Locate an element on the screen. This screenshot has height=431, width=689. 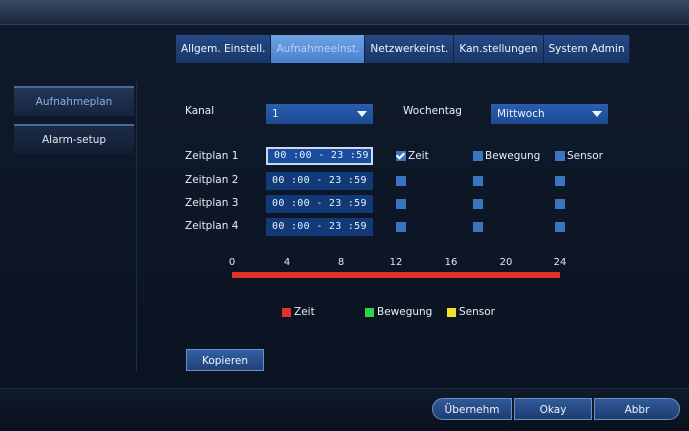
timeline-tick: 4 is located at coordinates (287, 262).